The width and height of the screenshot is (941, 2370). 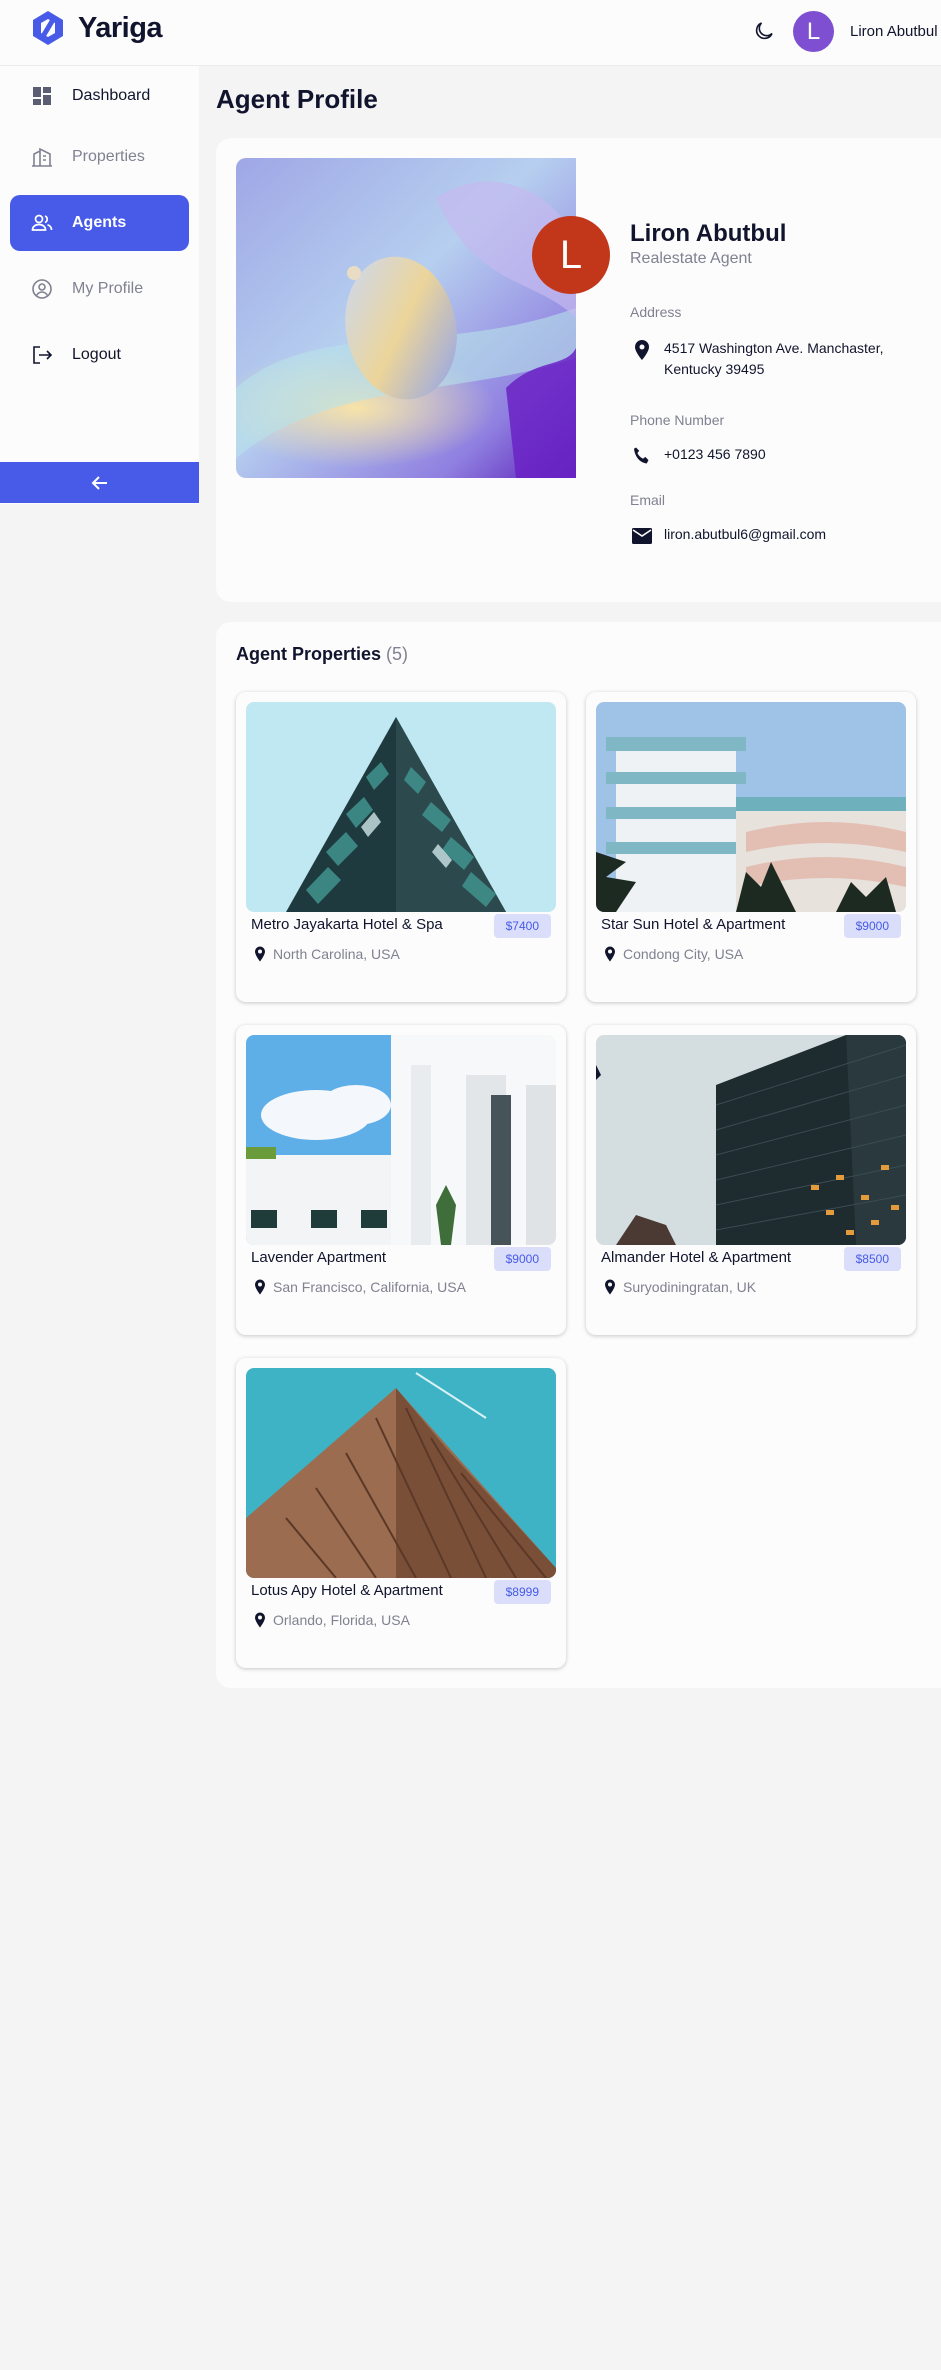 I want to click on email-row: liron.abutbul6@gmail.com, so click(x=728, y=536).